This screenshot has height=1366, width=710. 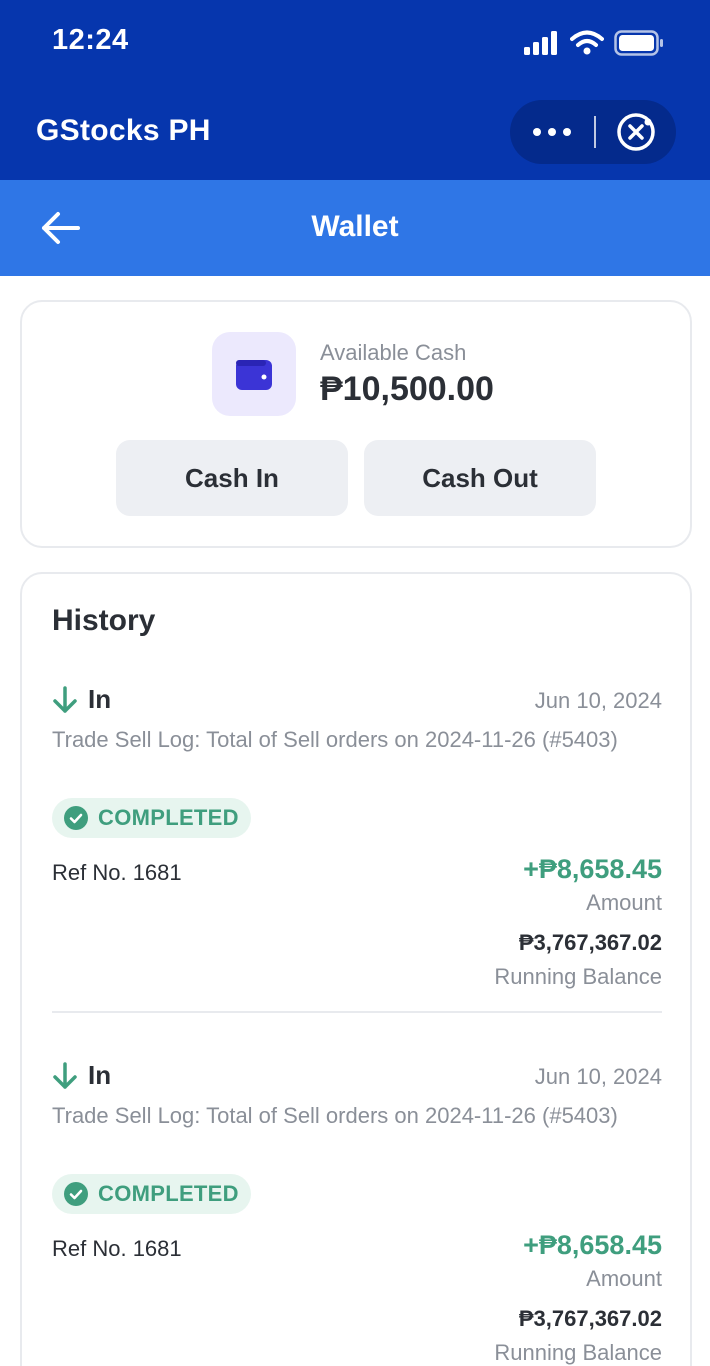 What do you see at coordinates (540, 43) in the screenshot?
I see `signal-icon` at bounding box center [540, 43].